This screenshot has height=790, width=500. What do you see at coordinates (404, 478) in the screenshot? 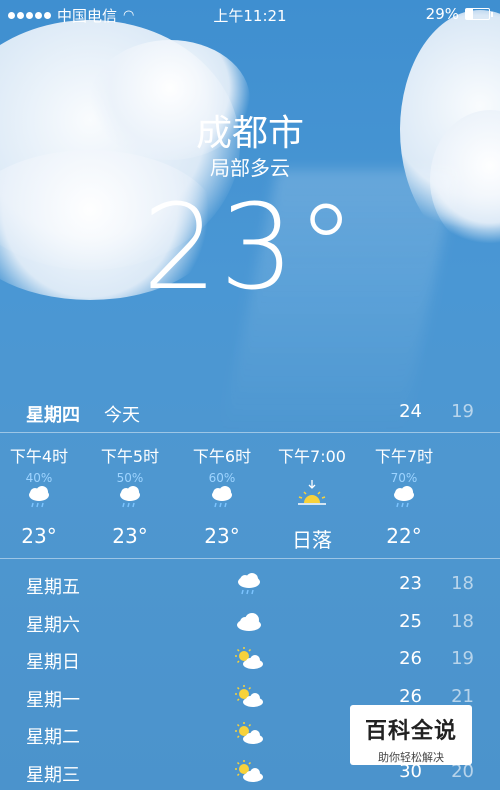
I see `precip-chance: 70%` at bounding box center [404, 478].